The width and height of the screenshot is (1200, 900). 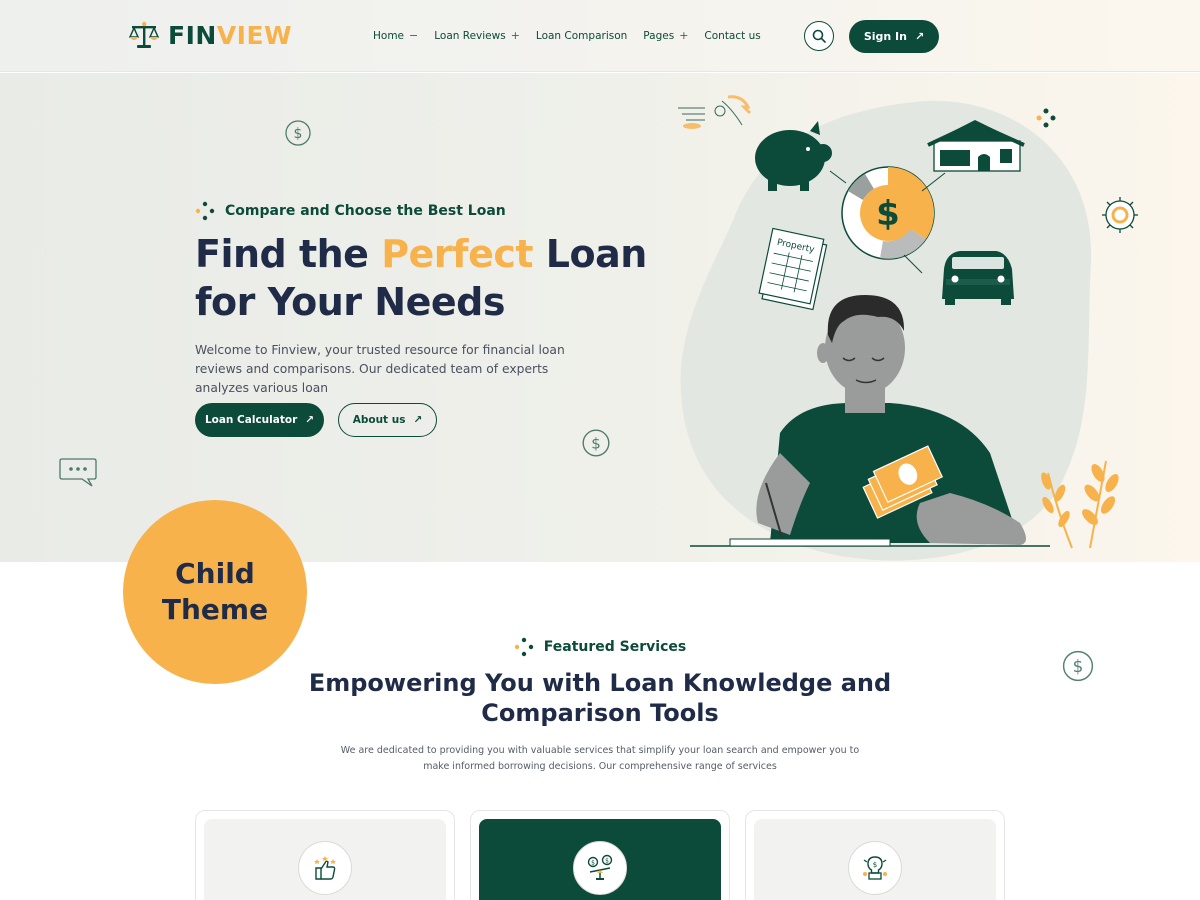 What do you see at coordinates (1080, 504) in the screenshot?
I see `plant-leaves-icon` at bounding box center [1080, 504].